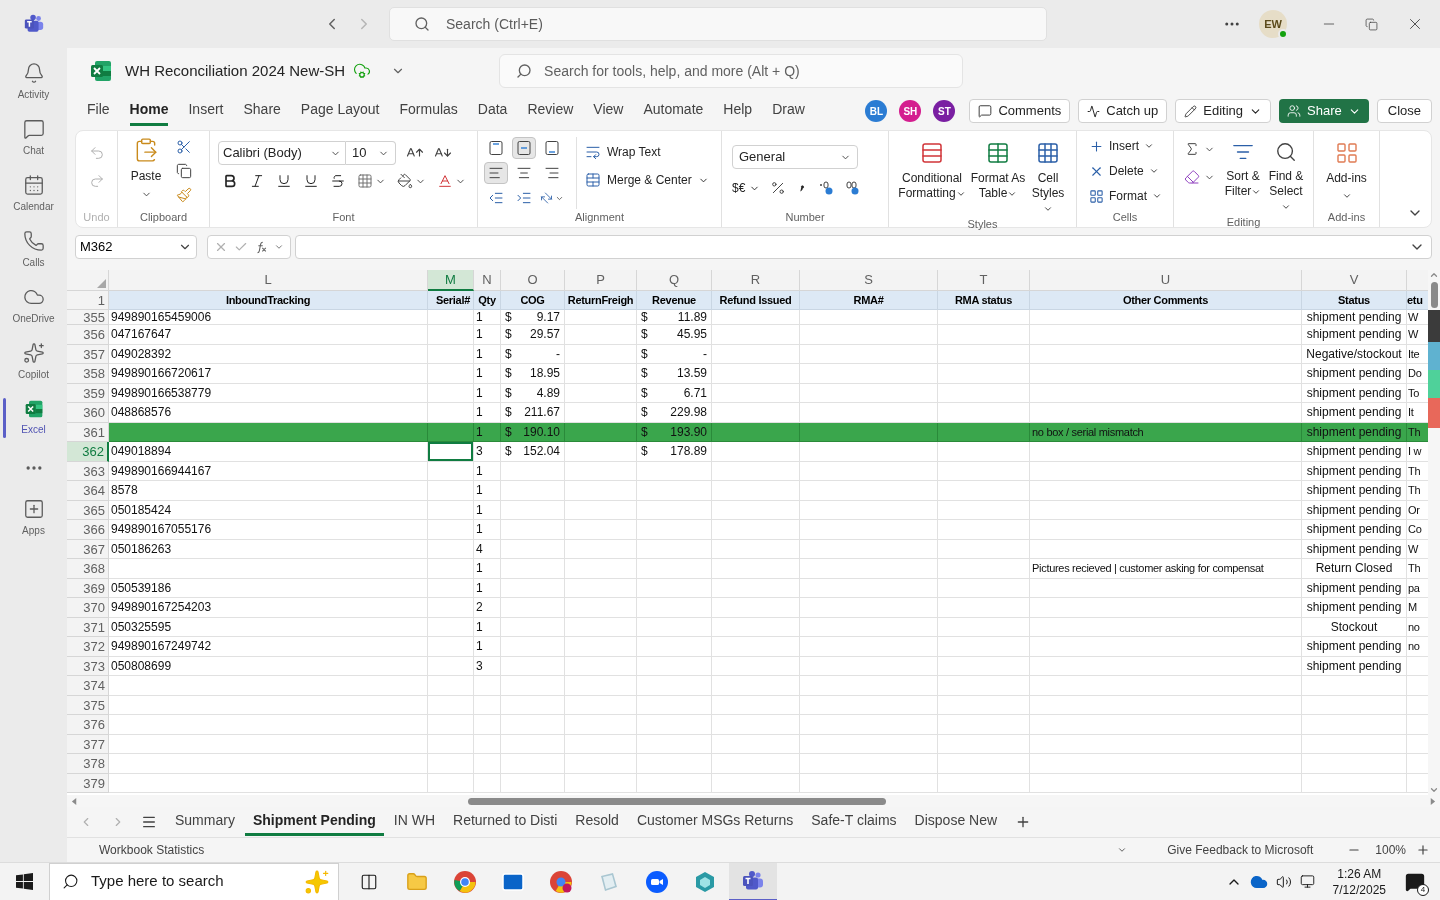 The height and width of the screenshot is (900, 1440). I want to click on collaborator-avatar: ST, so click(944, 111).